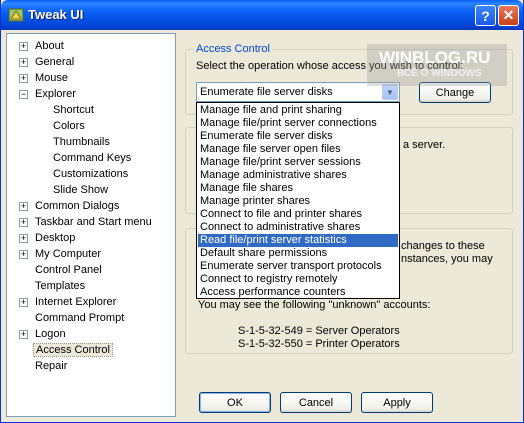  What do you see at coordinates (262, 15) in the screenshot?
I see `title-bar: Tweak UI ? ✕` at bounding box center [262, 15].